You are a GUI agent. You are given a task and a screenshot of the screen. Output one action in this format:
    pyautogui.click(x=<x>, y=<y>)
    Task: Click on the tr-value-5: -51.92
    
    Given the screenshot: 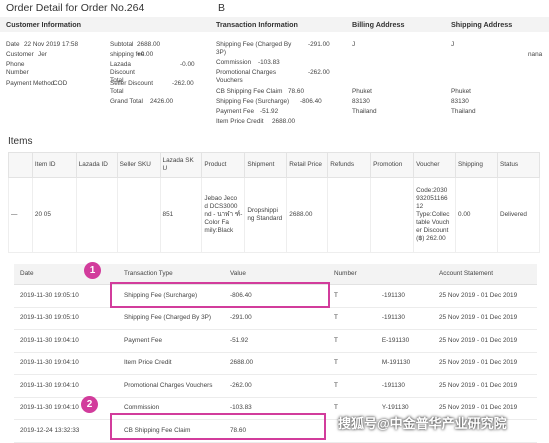 What is the action you would take?
    pyautogui.click(x=269, y=111)
    